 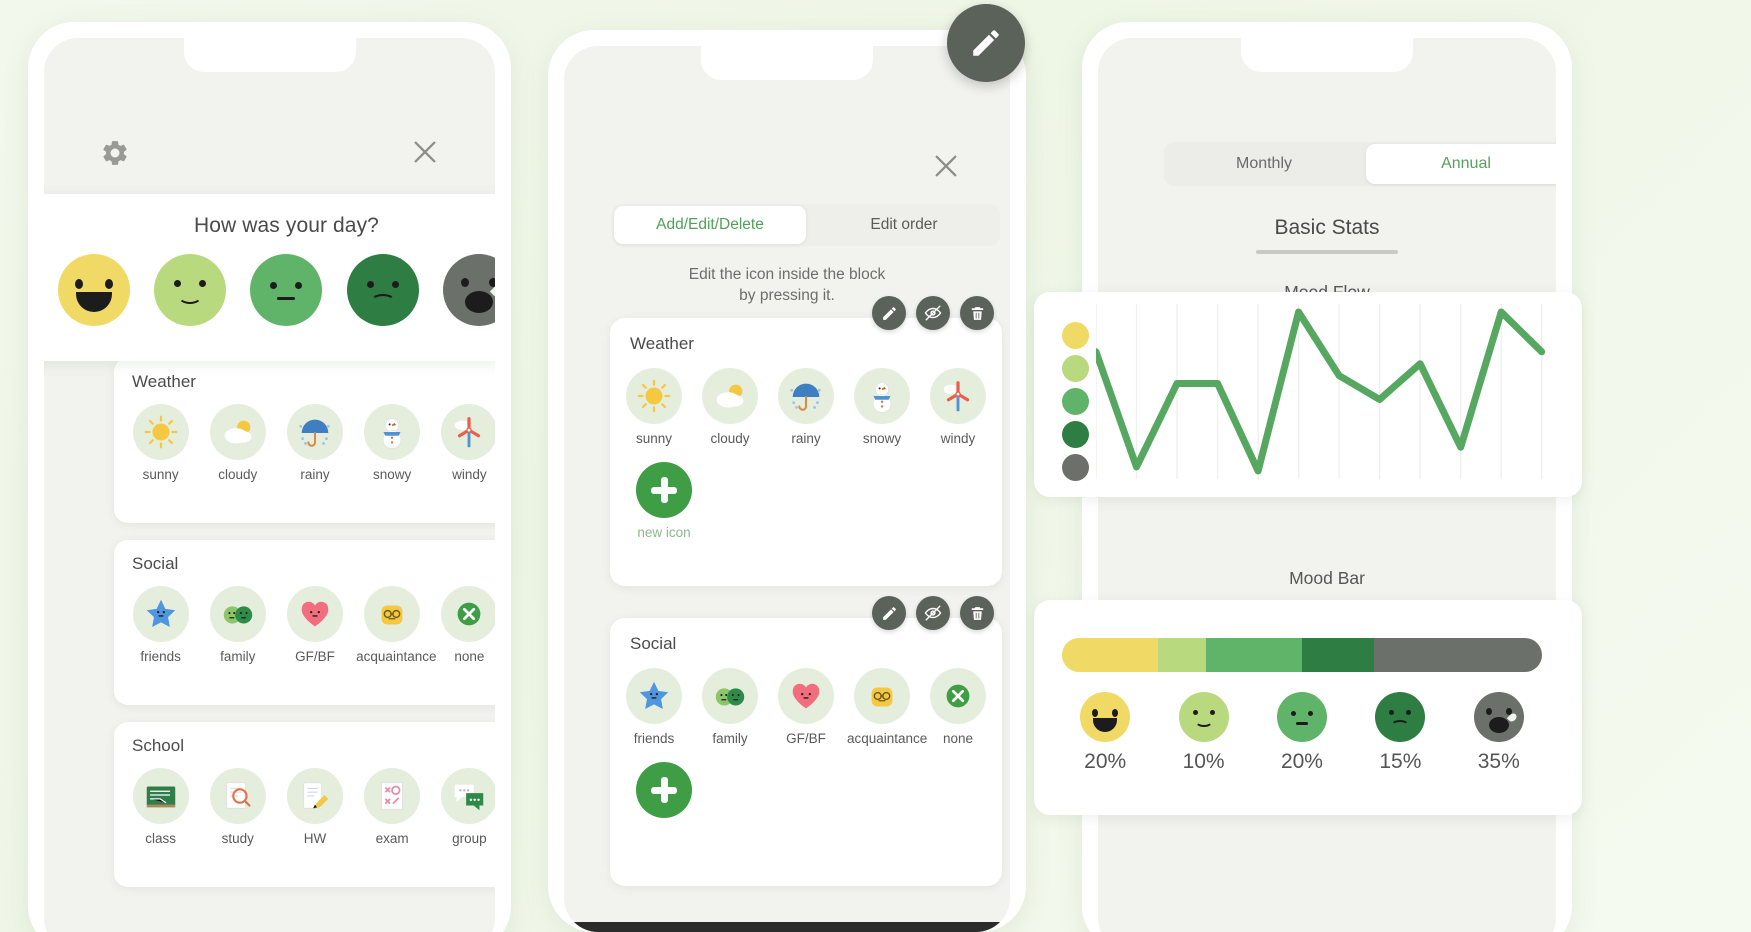 What do you see at coordinates (382, 290) in the screenshot?
I see `mood-option-bad` at bounding box center [382, 290].